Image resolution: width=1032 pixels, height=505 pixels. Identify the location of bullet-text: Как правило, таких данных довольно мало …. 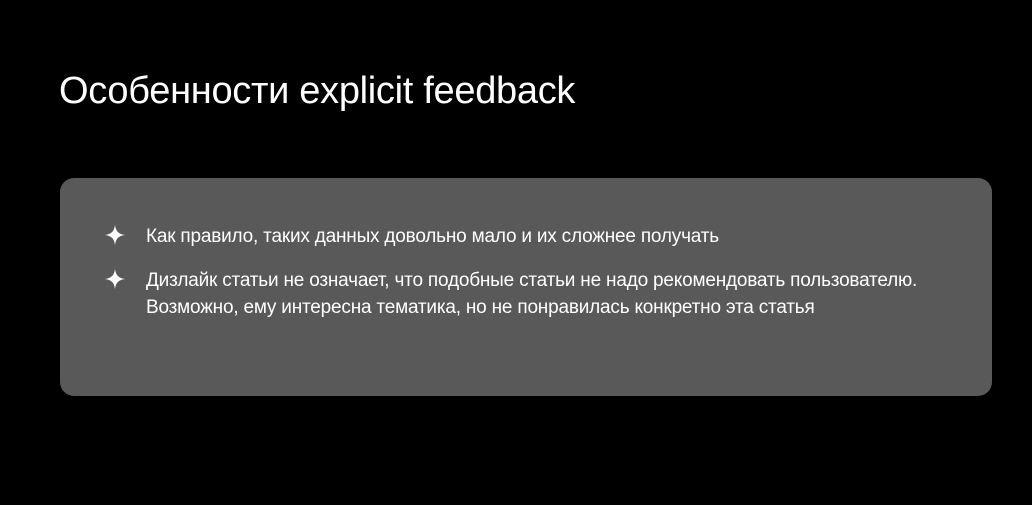
(432, 236).